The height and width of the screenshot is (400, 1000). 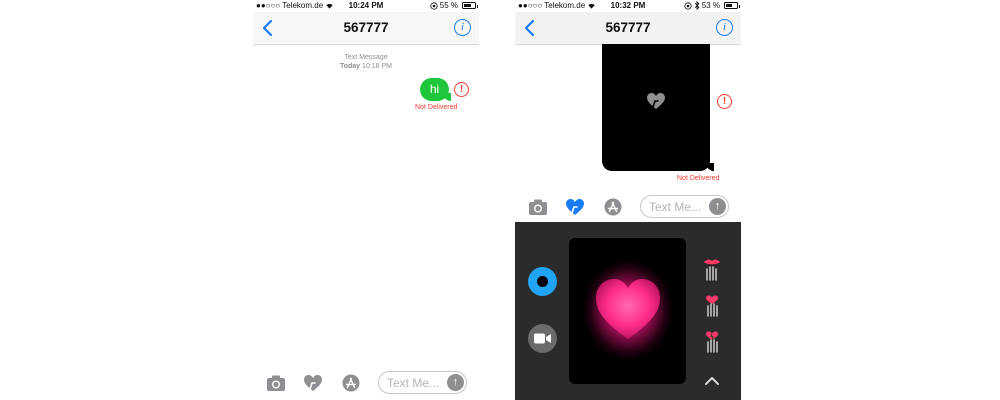 What do you see at coordinates (712, 270) in the screenshot?
I see `kiss-gesture-icon` at bounding box center [712, 270].